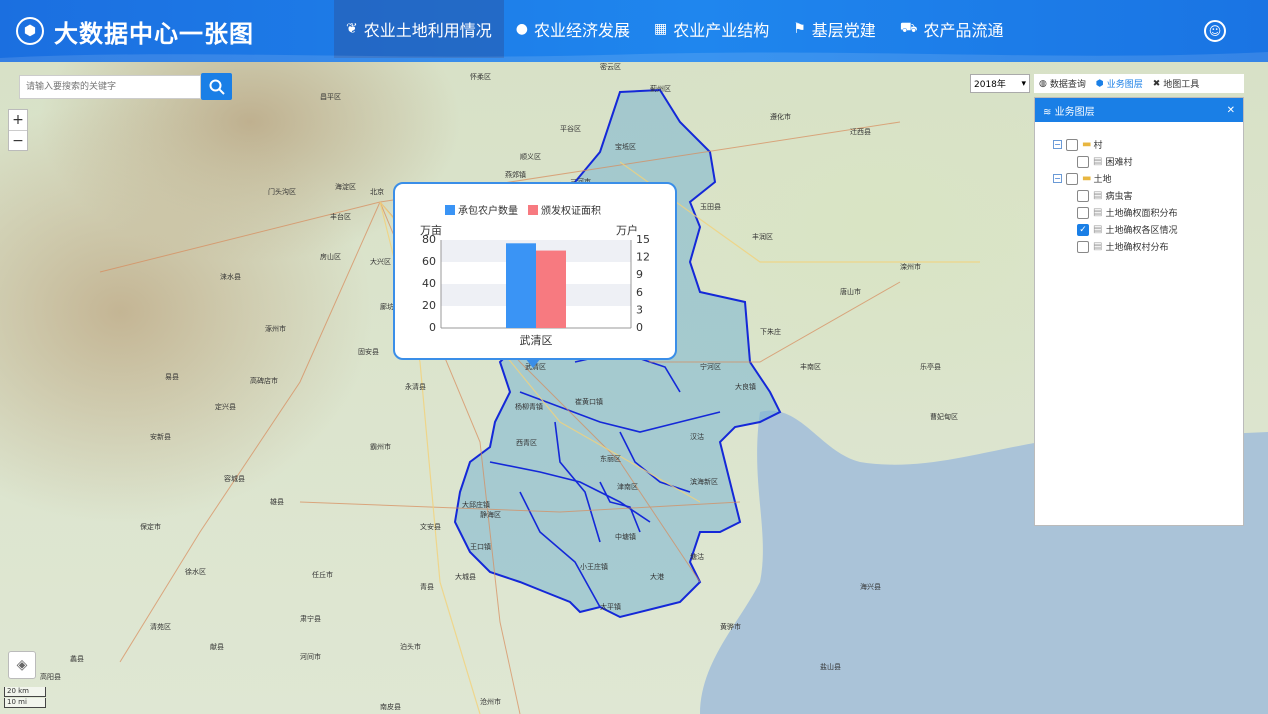 The image size is (1268, 714). Describe the element at coordinates (225, 407) in the screenshot. I see `place-label: 定兴县` at that location.